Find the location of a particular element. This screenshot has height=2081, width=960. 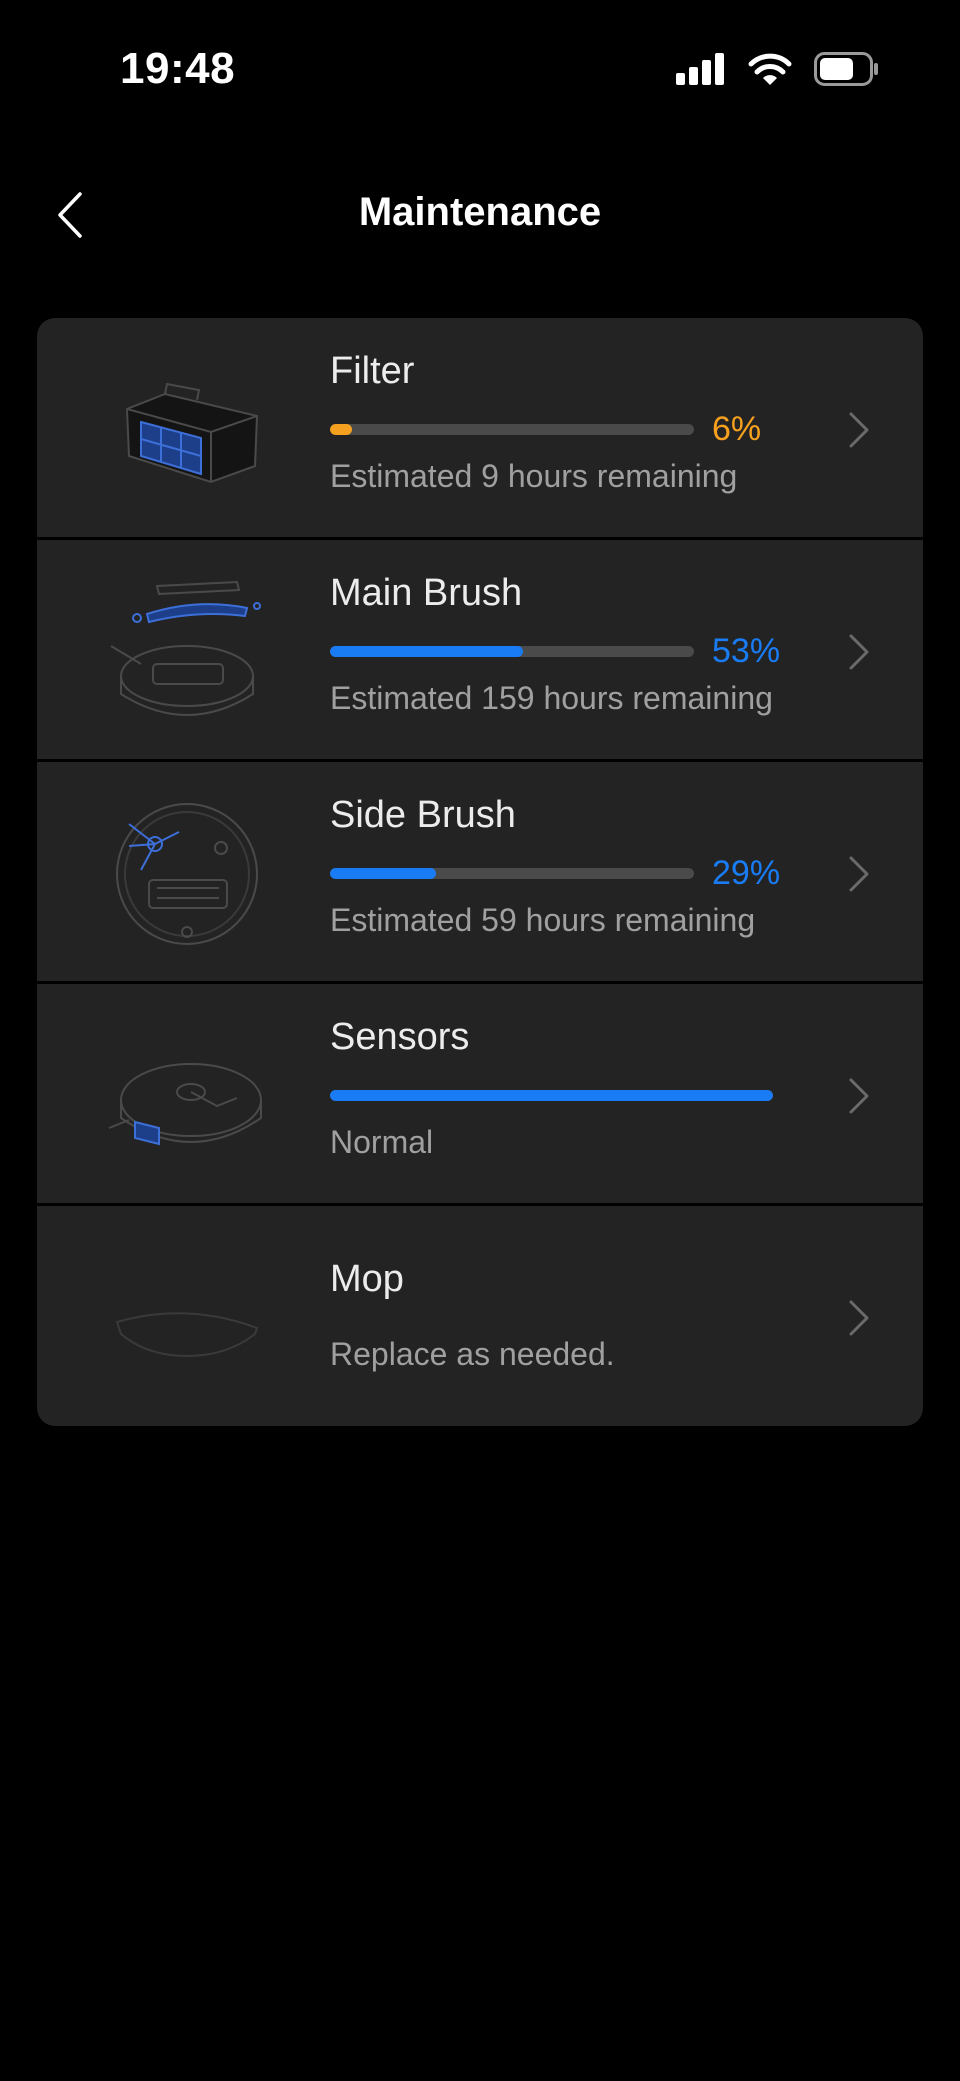

remaining-text: Estimated 59 hours remaining is located at coordinates (543, 920).